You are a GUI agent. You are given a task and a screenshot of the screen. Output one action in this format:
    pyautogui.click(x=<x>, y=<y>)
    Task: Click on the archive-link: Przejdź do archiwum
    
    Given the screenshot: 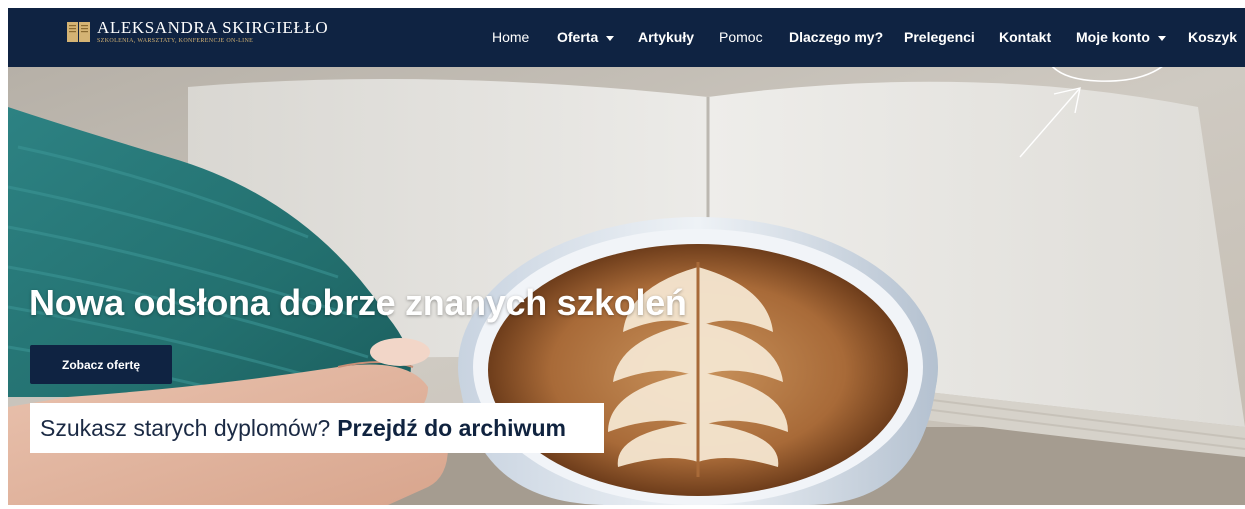 What is the action you would take?
    pyautogui.click(x=451, y=428)
    